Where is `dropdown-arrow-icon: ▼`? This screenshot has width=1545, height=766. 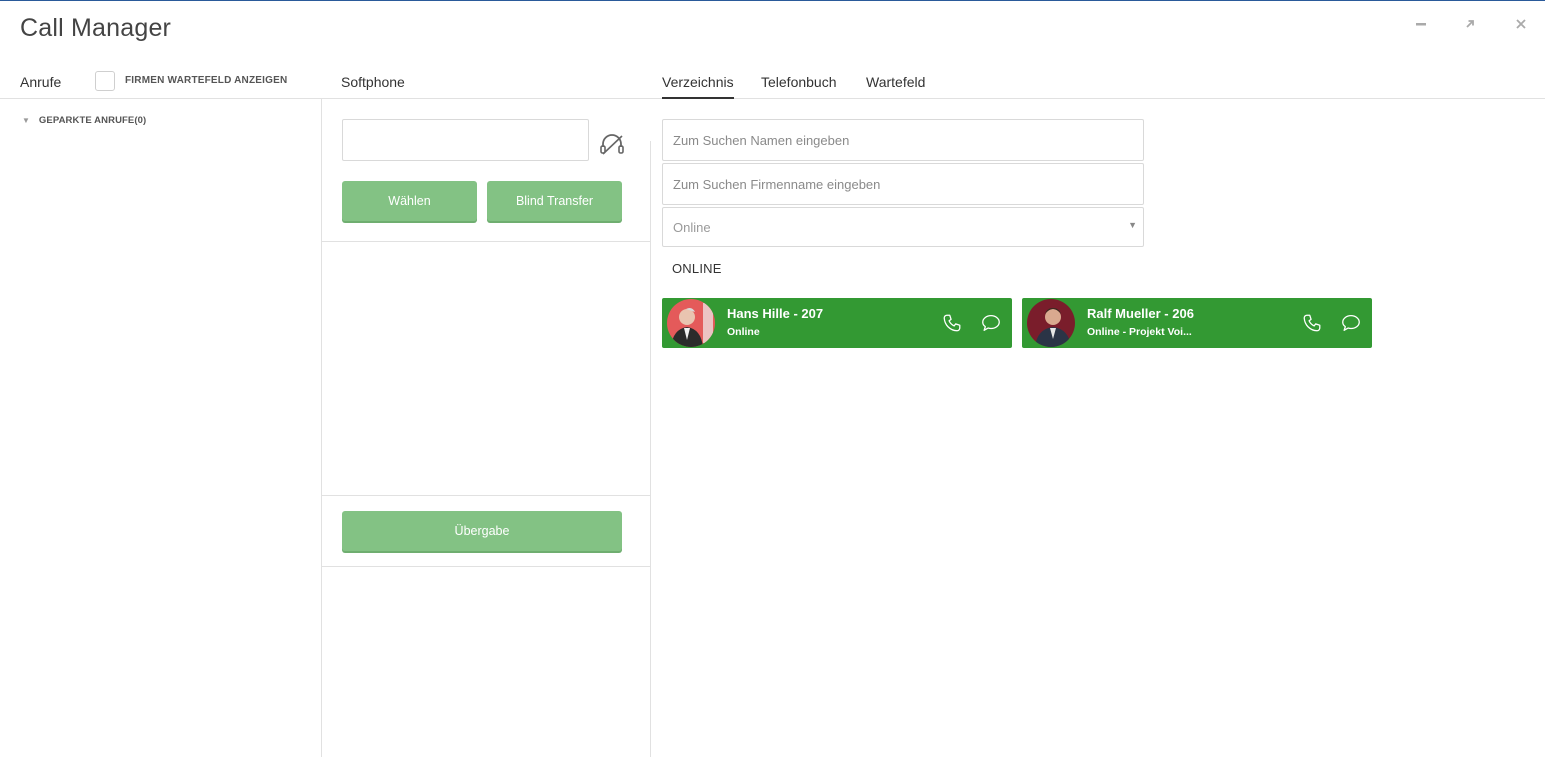 dropdown-arrow-icon: ▼ is located at coordinates (1132, 225).